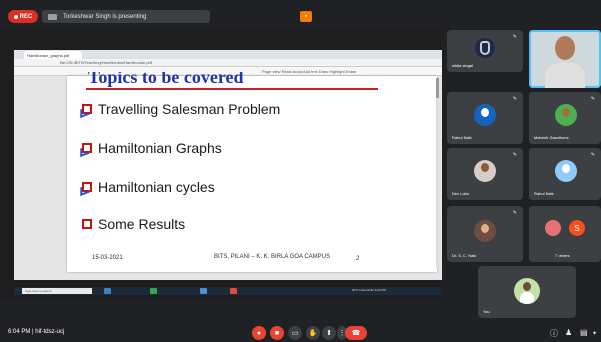 This screenshot has width=601, height=342. What do you see at coordinates (107, 258) in the screenshot?
I see `slide-footer-date: 15-03-2021` at bounding box center [107, 258].